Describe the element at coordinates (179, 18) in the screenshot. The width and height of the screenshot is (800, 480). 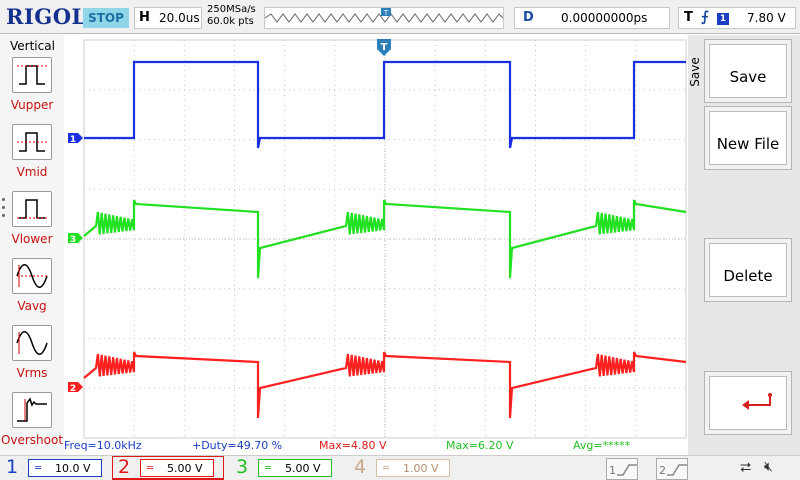
I see `timebase-value: 20.0us` at that location.